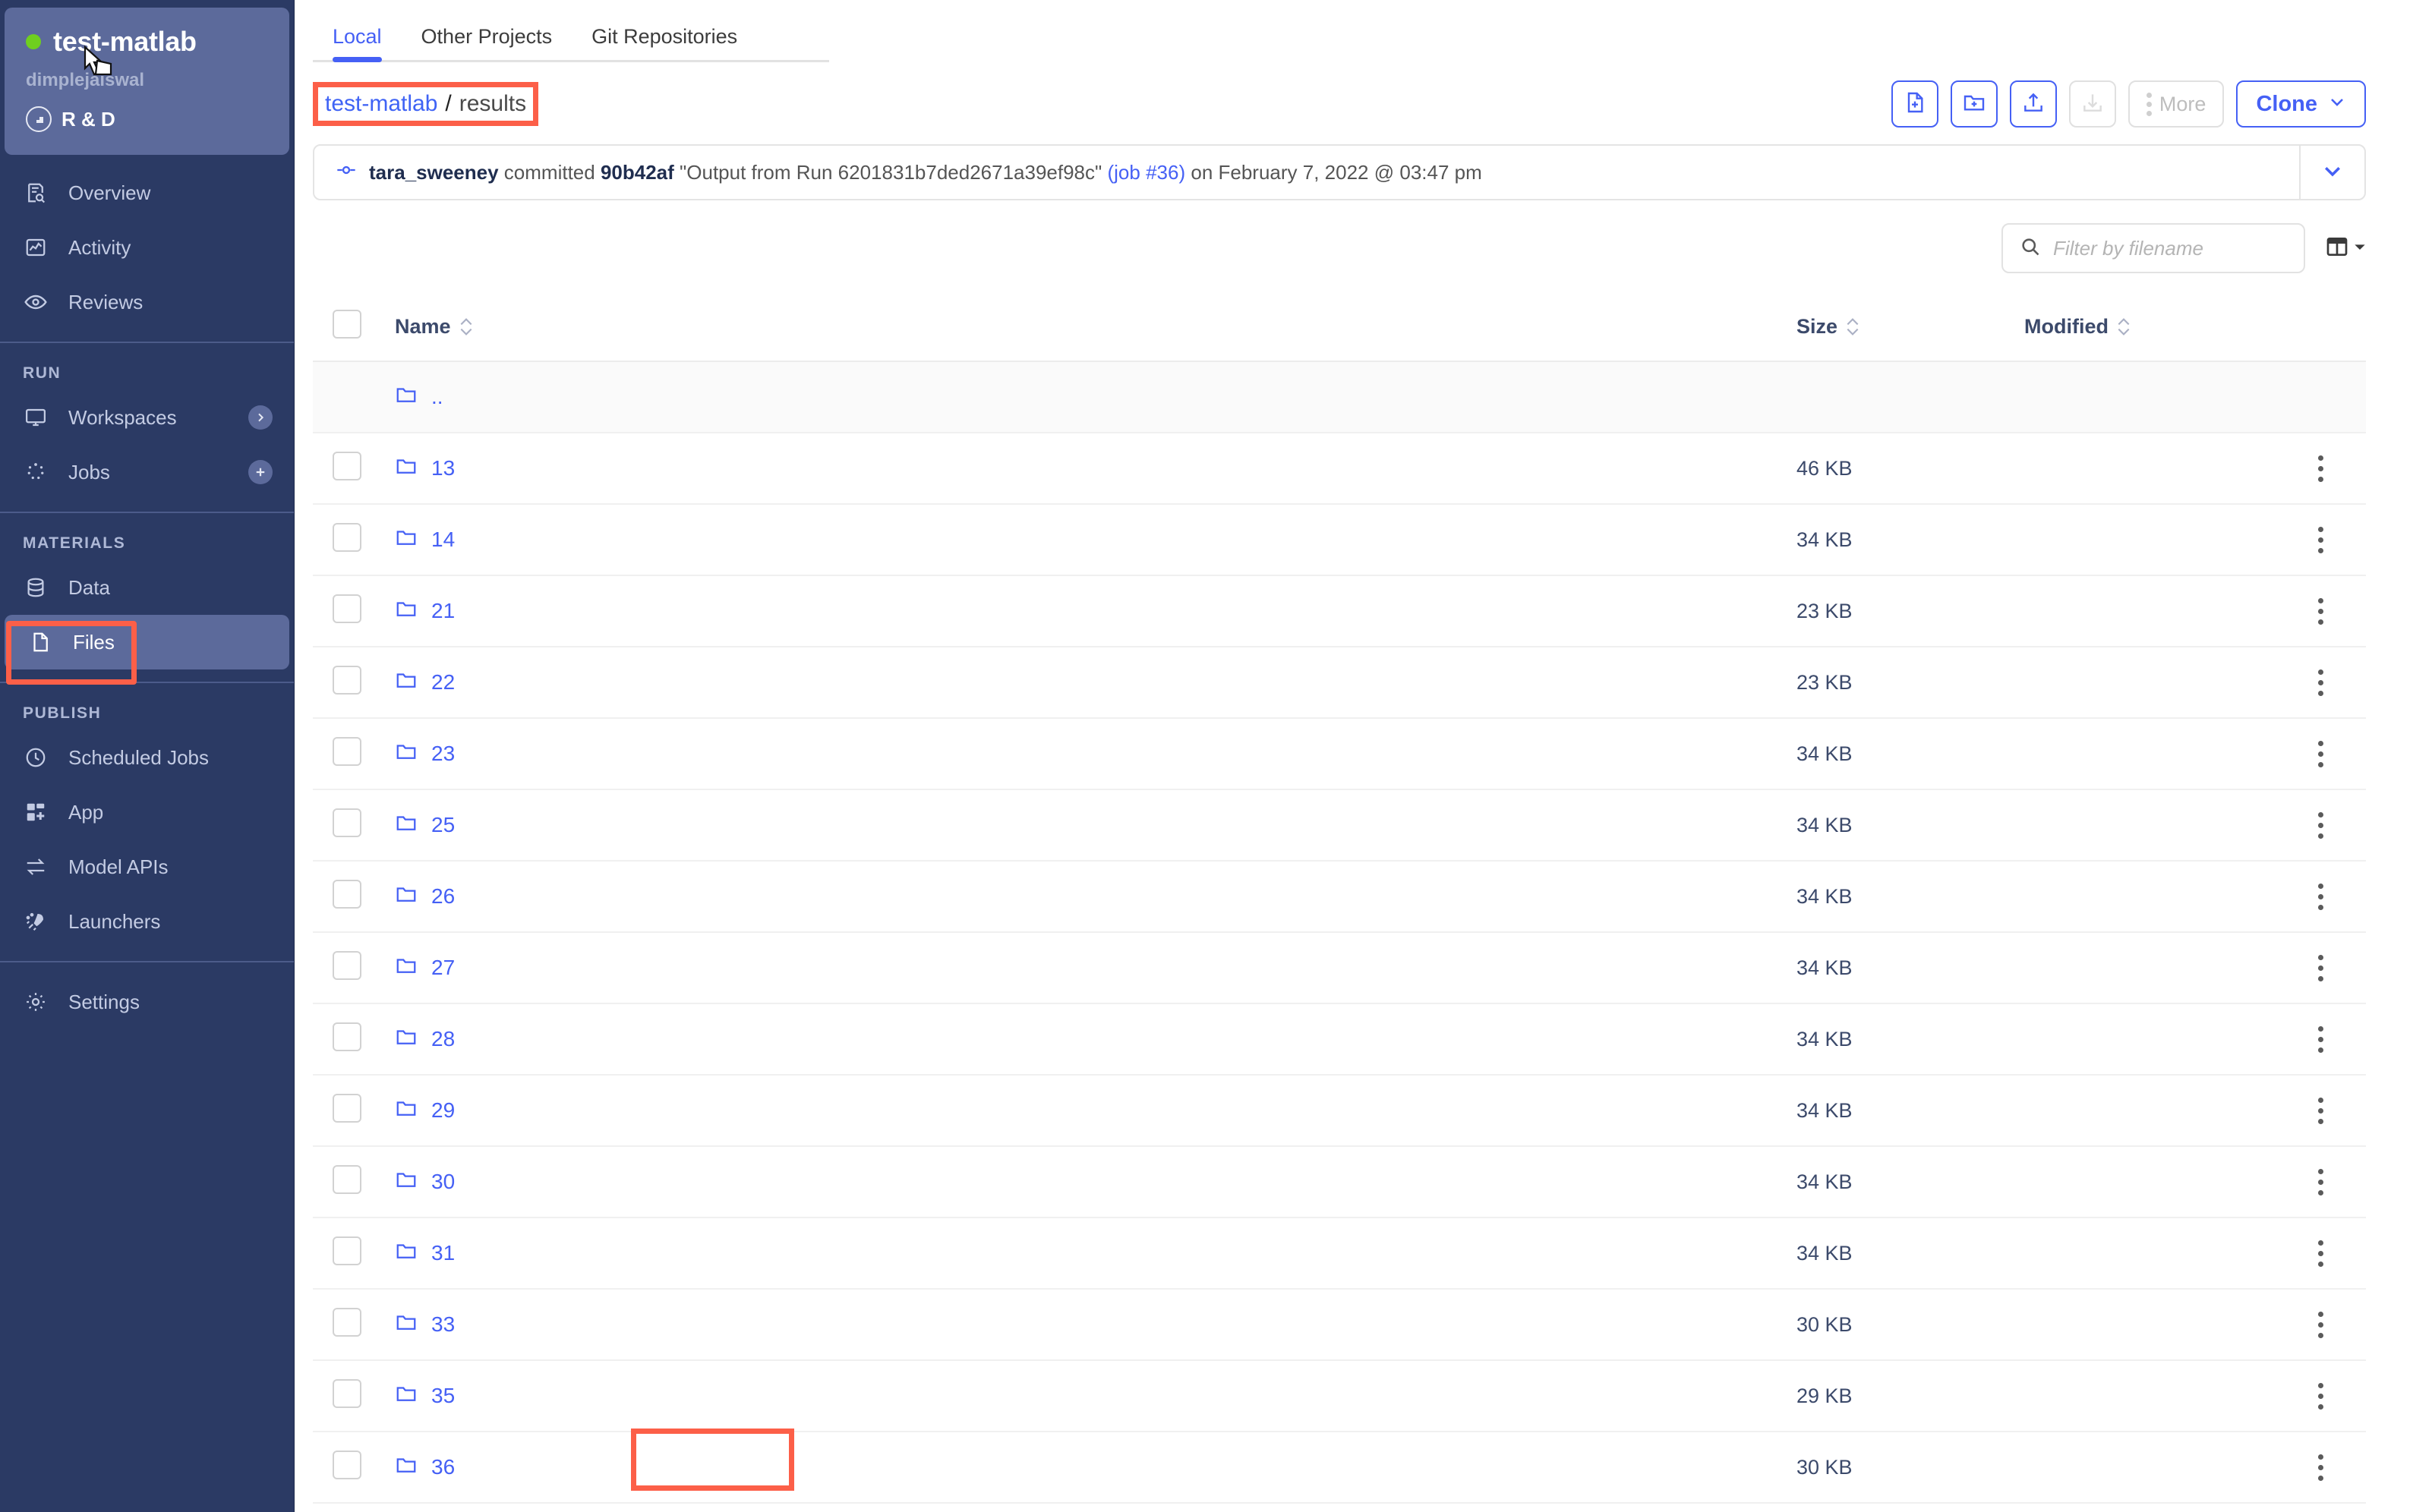  I want to click on table-row: 29 34 KB, so click(1339, 1111).